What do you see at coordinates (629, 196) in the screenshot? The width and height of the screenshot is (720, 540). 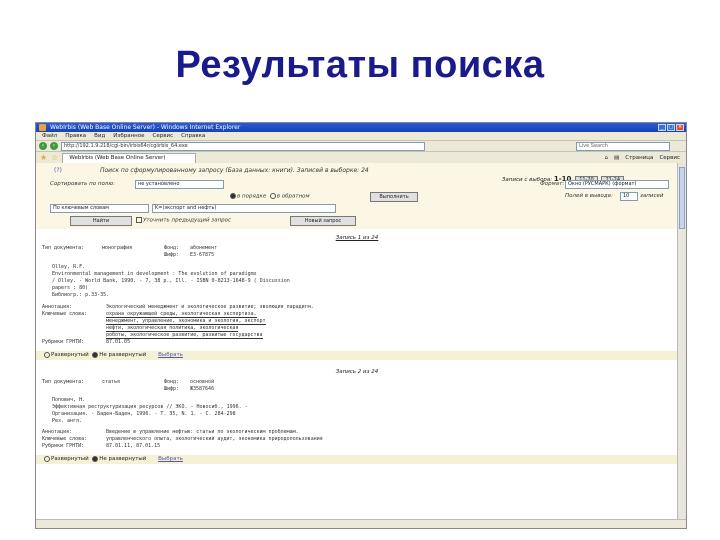 I see `docs-count-select: 10` at bounding box center [629, 196].